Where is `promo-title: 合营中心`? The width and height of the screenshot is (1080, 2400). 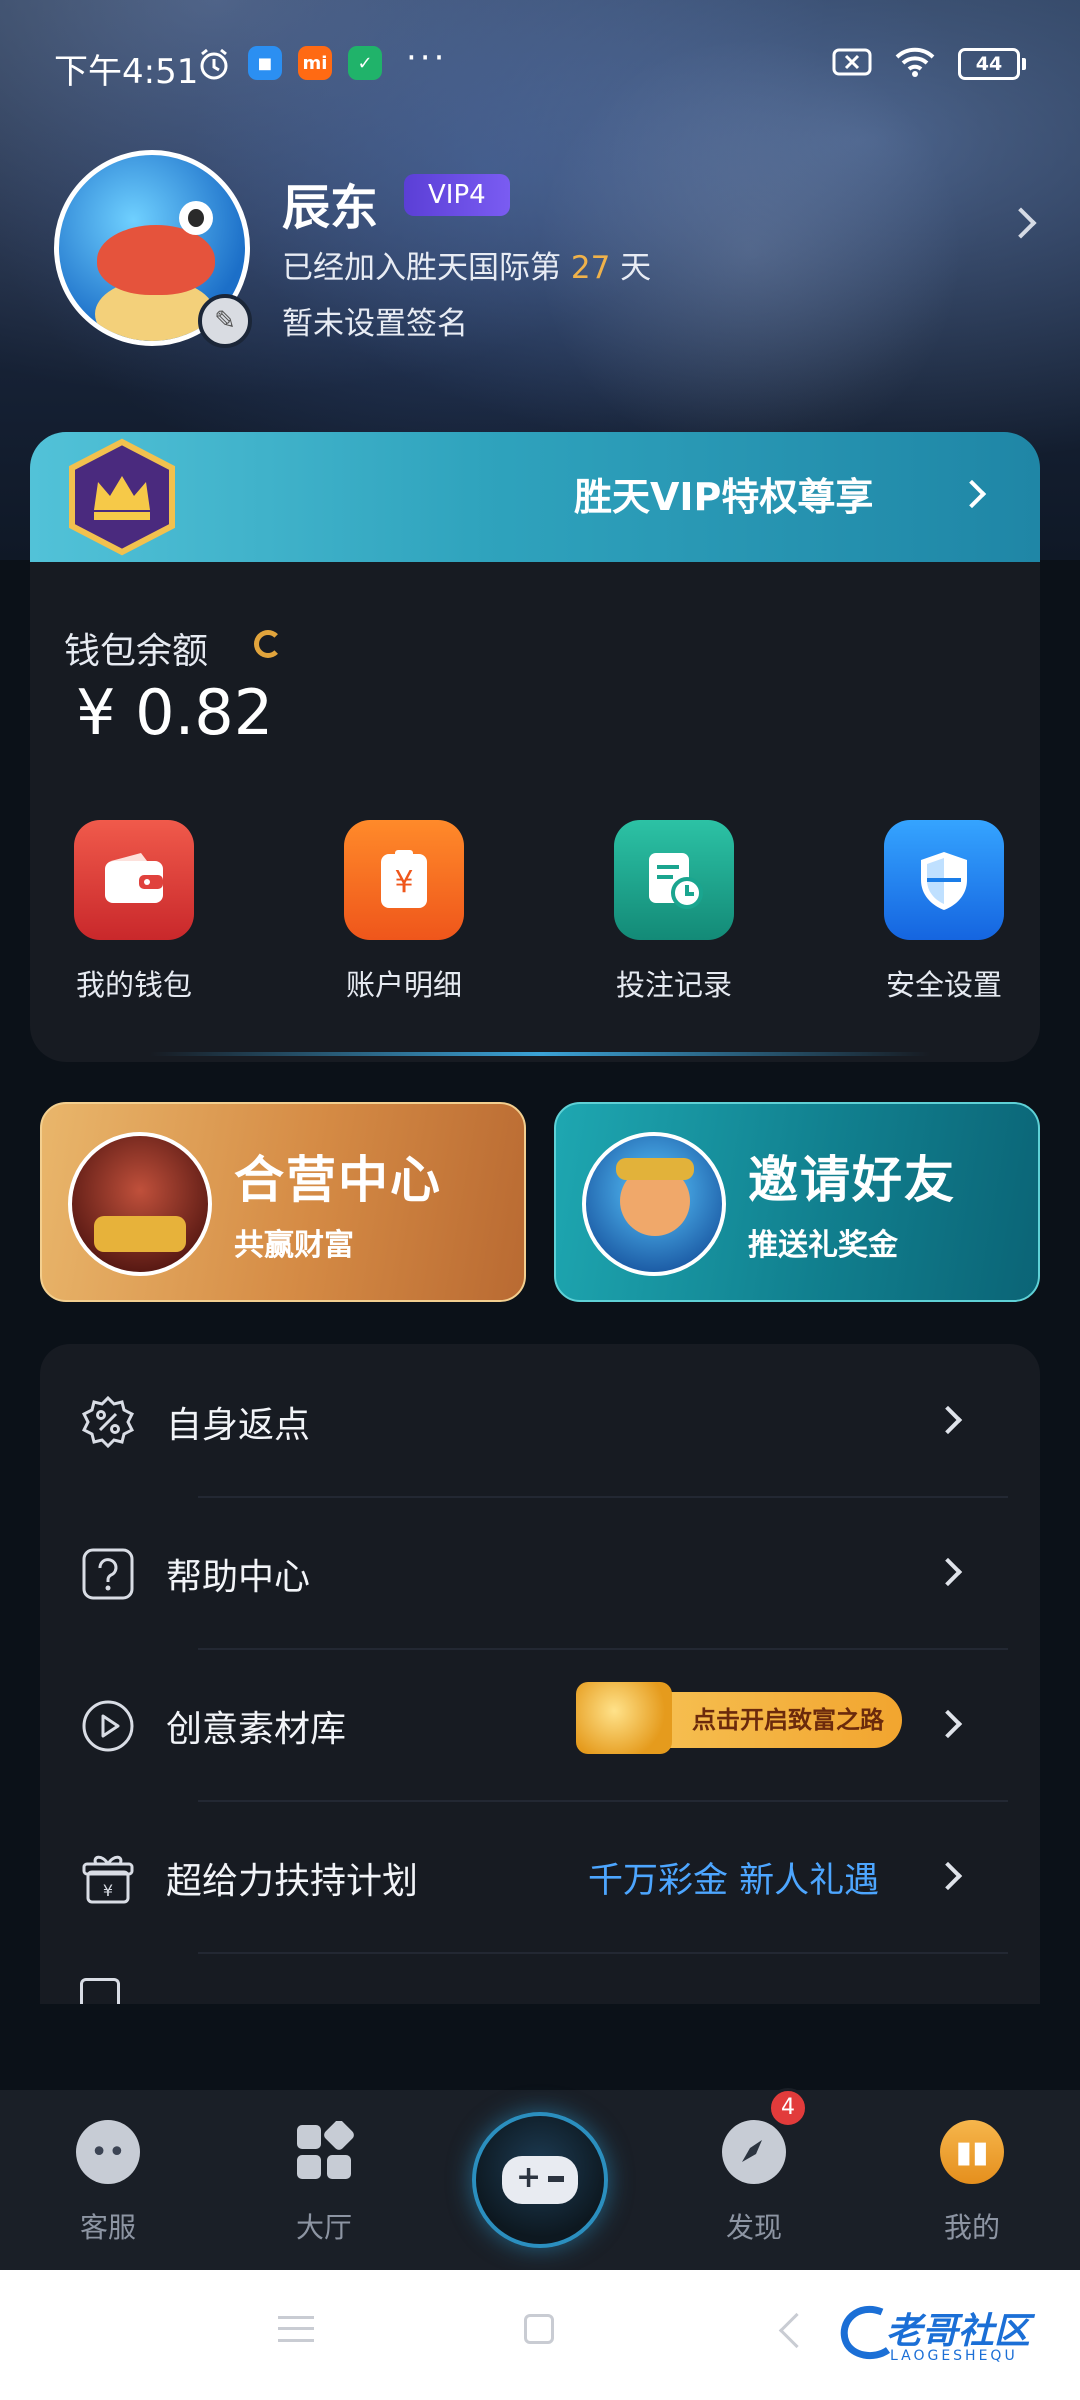 promo-title: 合营中心 is located at coordinates (338, 1180).